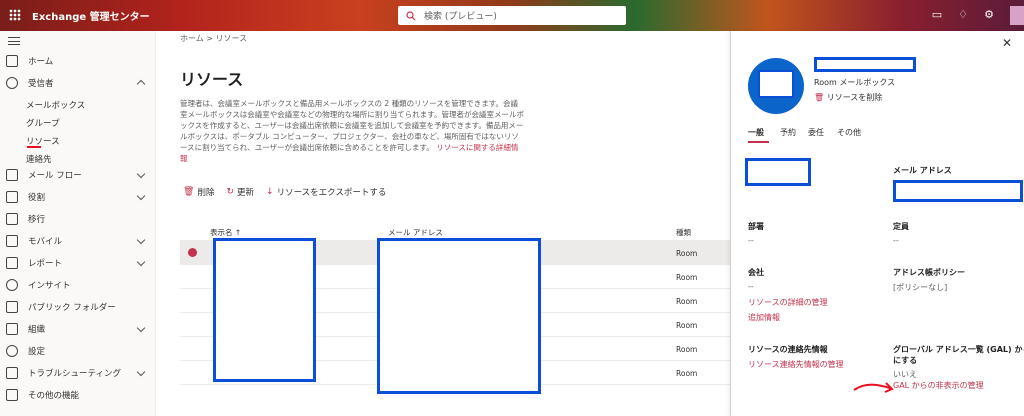 This screenshot has width=1024, height=416. What do you see at coordinates (788, 302) in the screenshot?
I see `manage-details-link: リソースの詳細の管理` at bounding box center [788, 302].